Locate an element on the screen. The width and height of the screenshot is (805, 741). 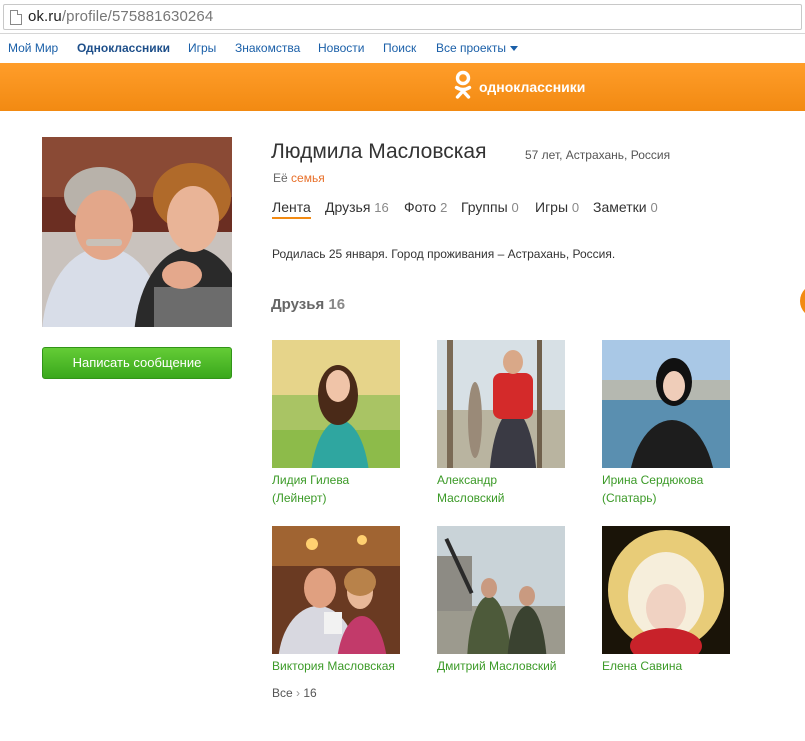
logo-text: одноклассники is located at coordinates (532, 87).